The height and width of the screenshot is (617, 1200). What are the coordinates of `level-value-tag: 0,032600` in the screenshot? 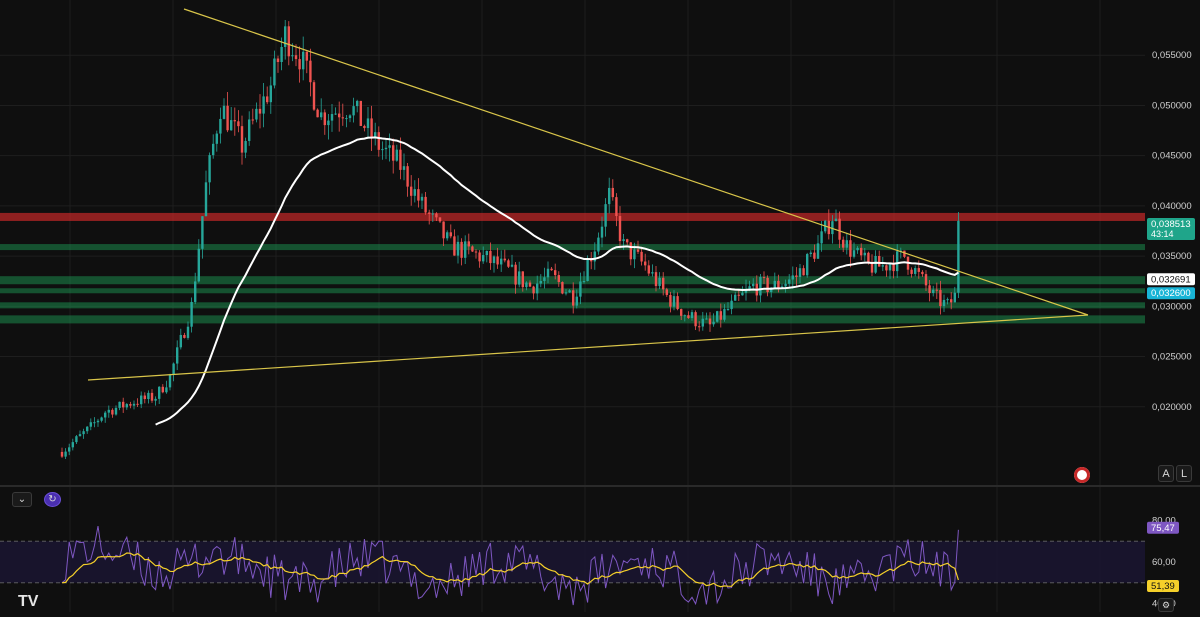 It's located at (1171, 293).